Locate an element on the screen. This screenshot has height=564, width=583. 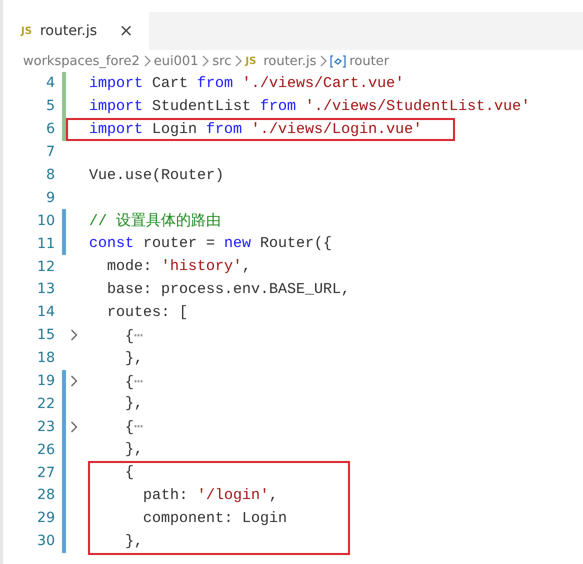
line-number: 9 is located at coordinates (50, 198).